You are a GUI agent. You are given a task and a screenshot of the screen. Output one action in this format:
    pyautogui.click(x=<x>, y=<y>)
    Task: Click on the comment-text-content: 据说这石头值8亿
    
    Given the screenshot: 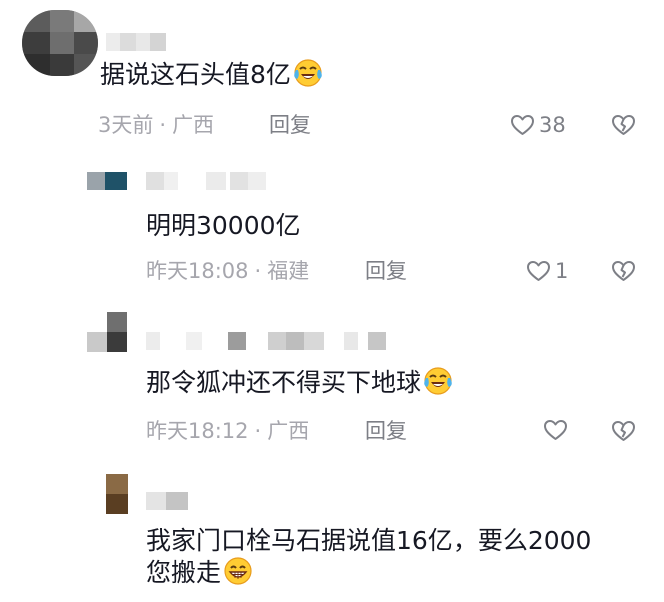 What is the action you would take?
    pyautogui.click(x=195, y=74)
    